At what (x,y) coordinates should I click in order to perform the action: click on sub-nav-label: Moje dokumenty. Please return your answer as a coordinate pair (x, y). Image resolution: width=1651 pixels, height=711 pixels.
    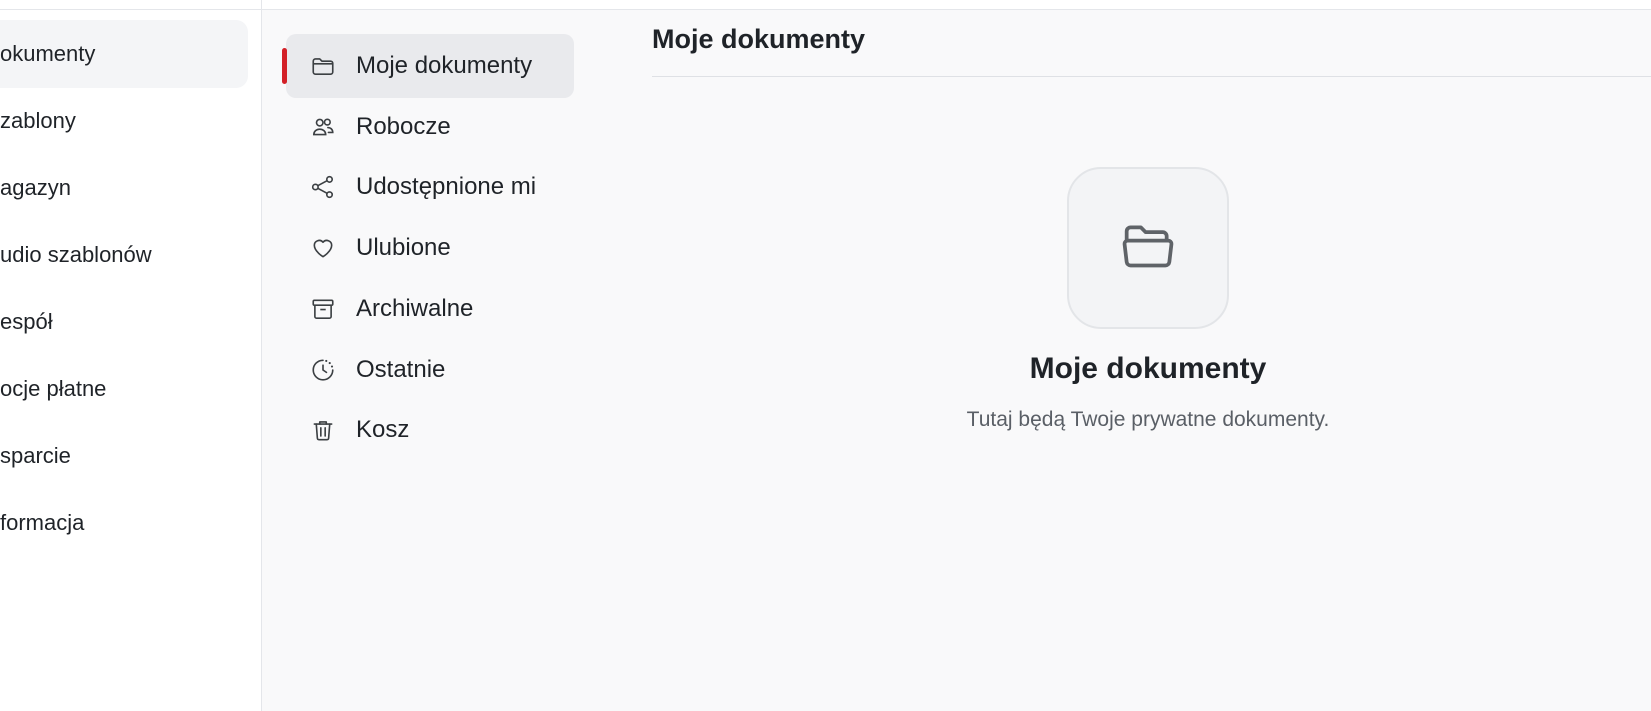
    Looking at the image, I should click on (444, 65).